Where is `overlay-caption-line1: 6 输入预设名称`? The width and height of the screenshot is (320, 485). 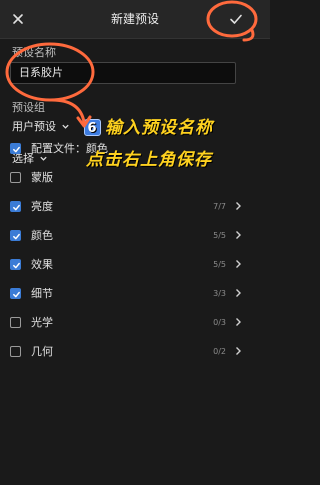 overlay-caption-line1: 6 输入预设名称 is located at coordinates (148, 125).